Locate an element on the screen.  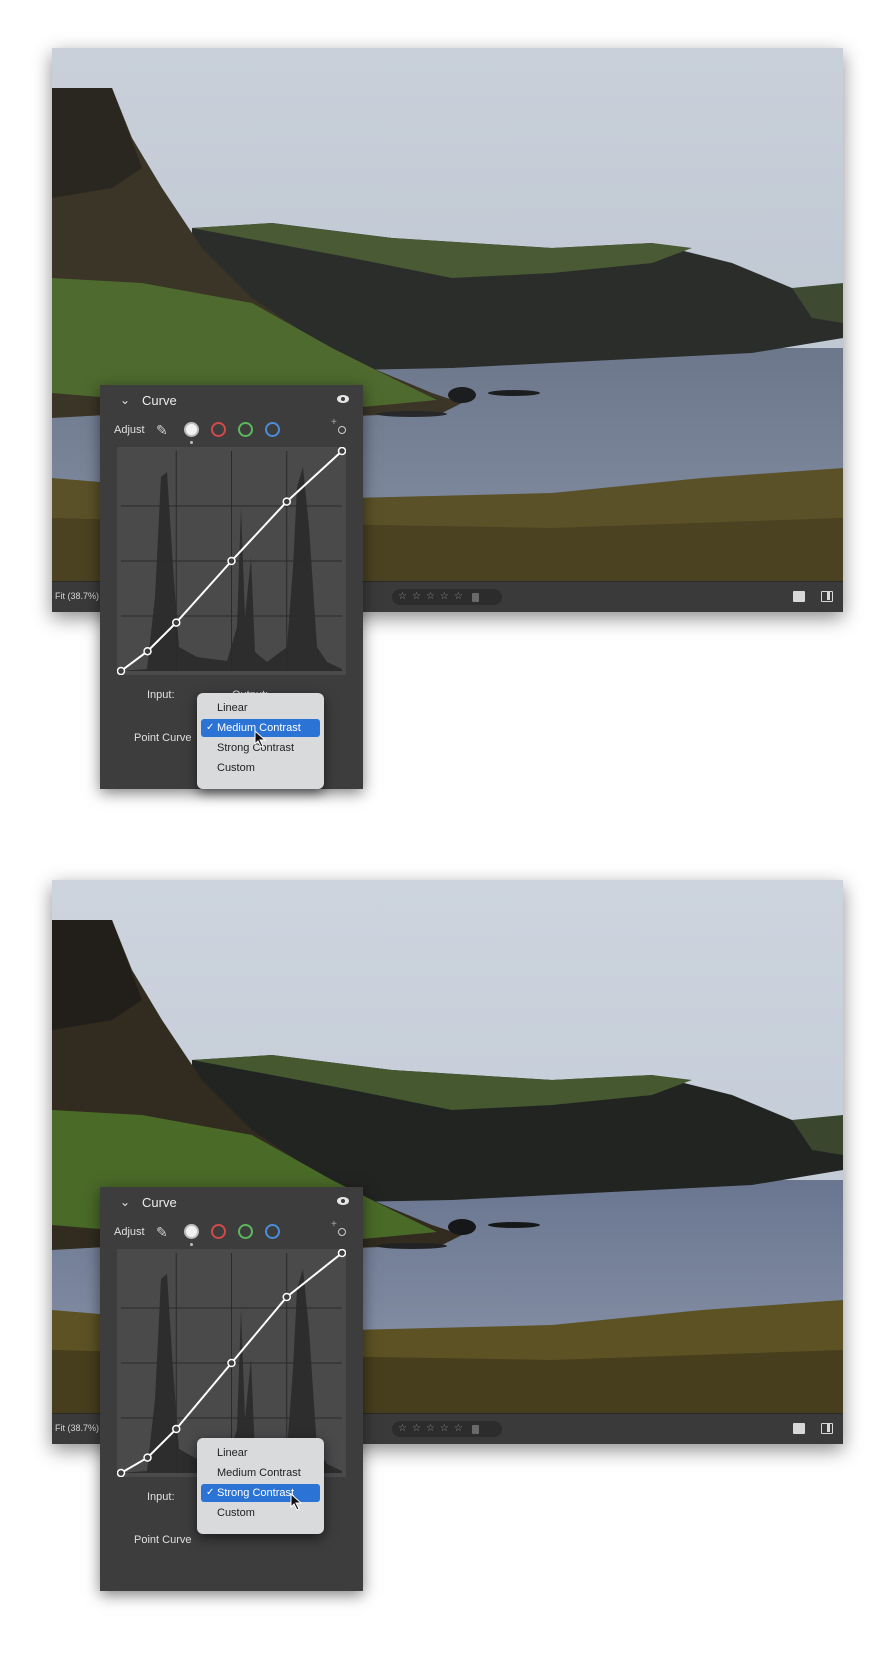
menu-item-custom: Custom is located at coordinates (260, 768).